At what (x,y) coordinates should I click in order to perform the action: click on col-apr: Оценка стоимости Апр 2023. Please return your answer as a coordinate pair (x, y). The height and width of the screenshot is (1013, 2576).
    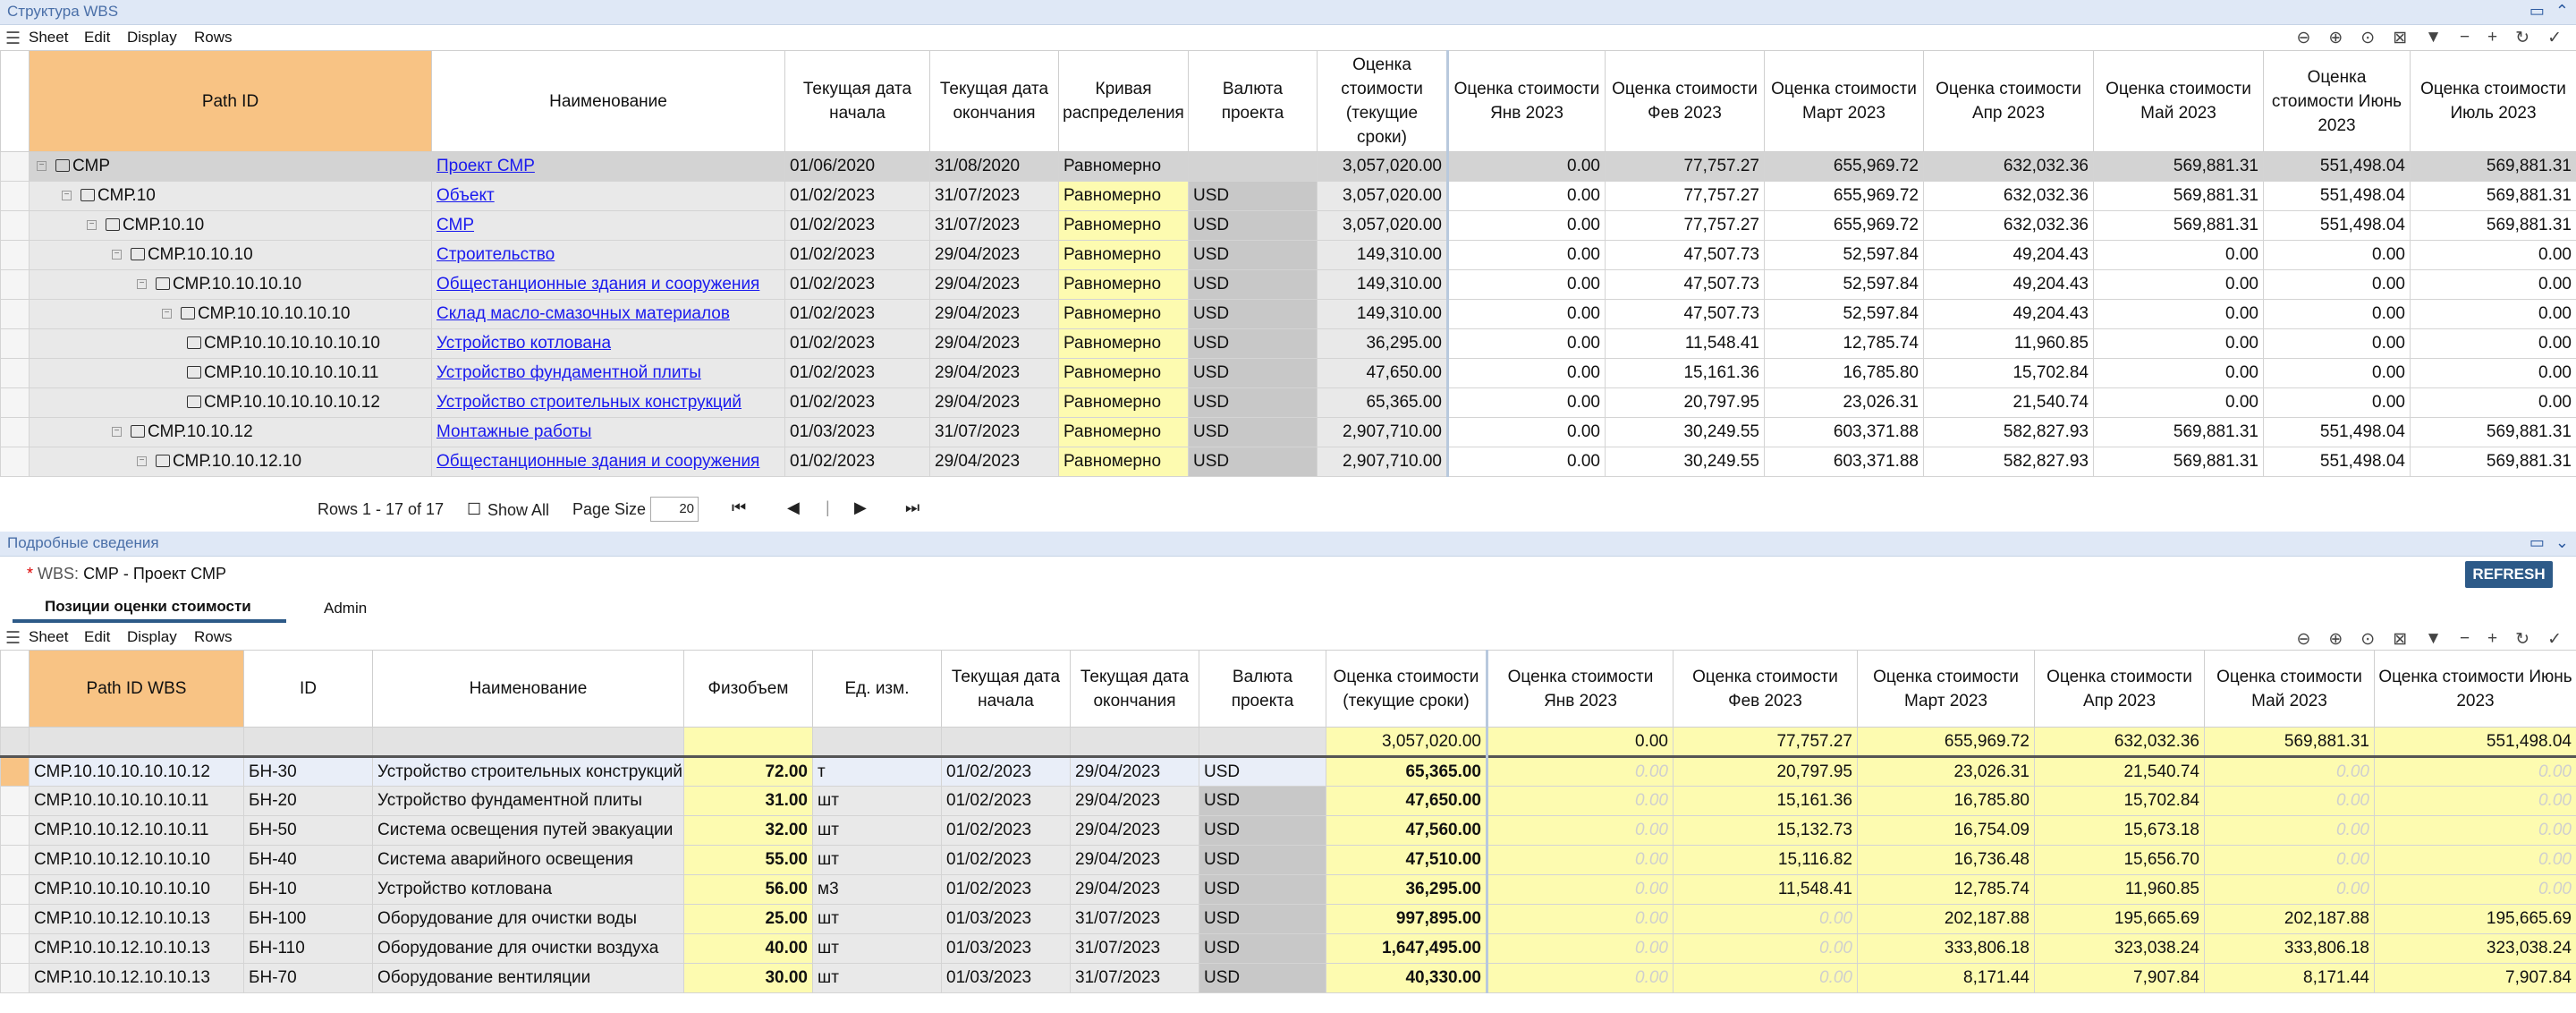
    Looking at the image, I should click on (2119, 689).